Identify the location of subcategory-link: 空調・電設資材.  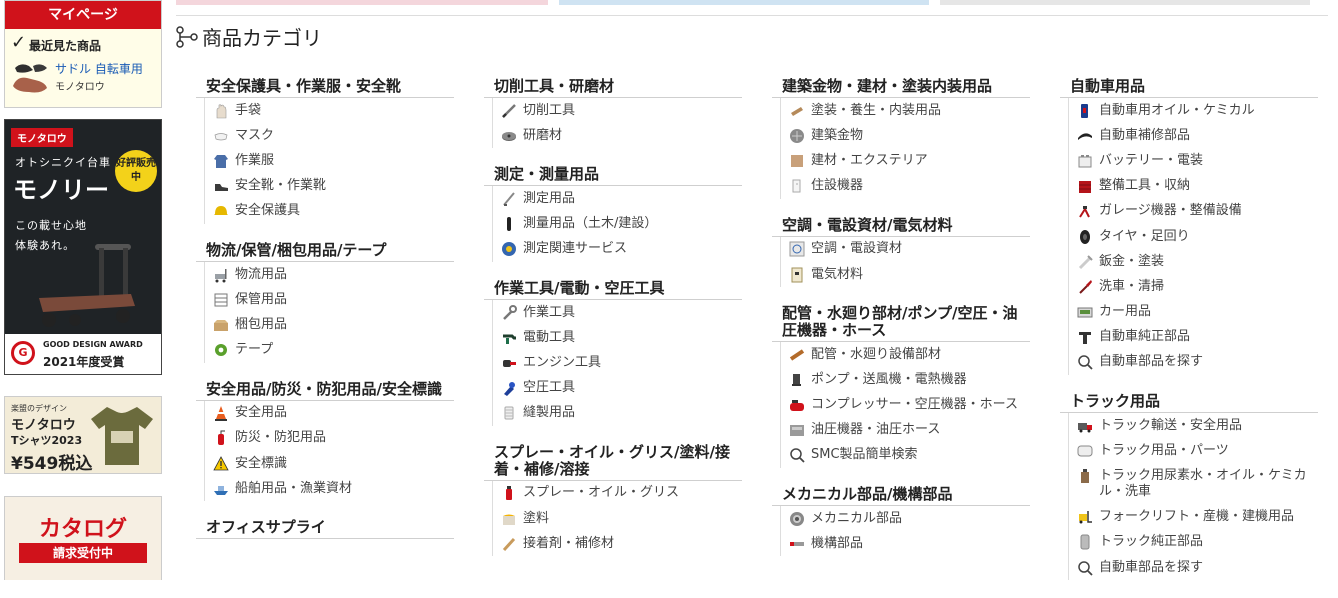
(909, 249).